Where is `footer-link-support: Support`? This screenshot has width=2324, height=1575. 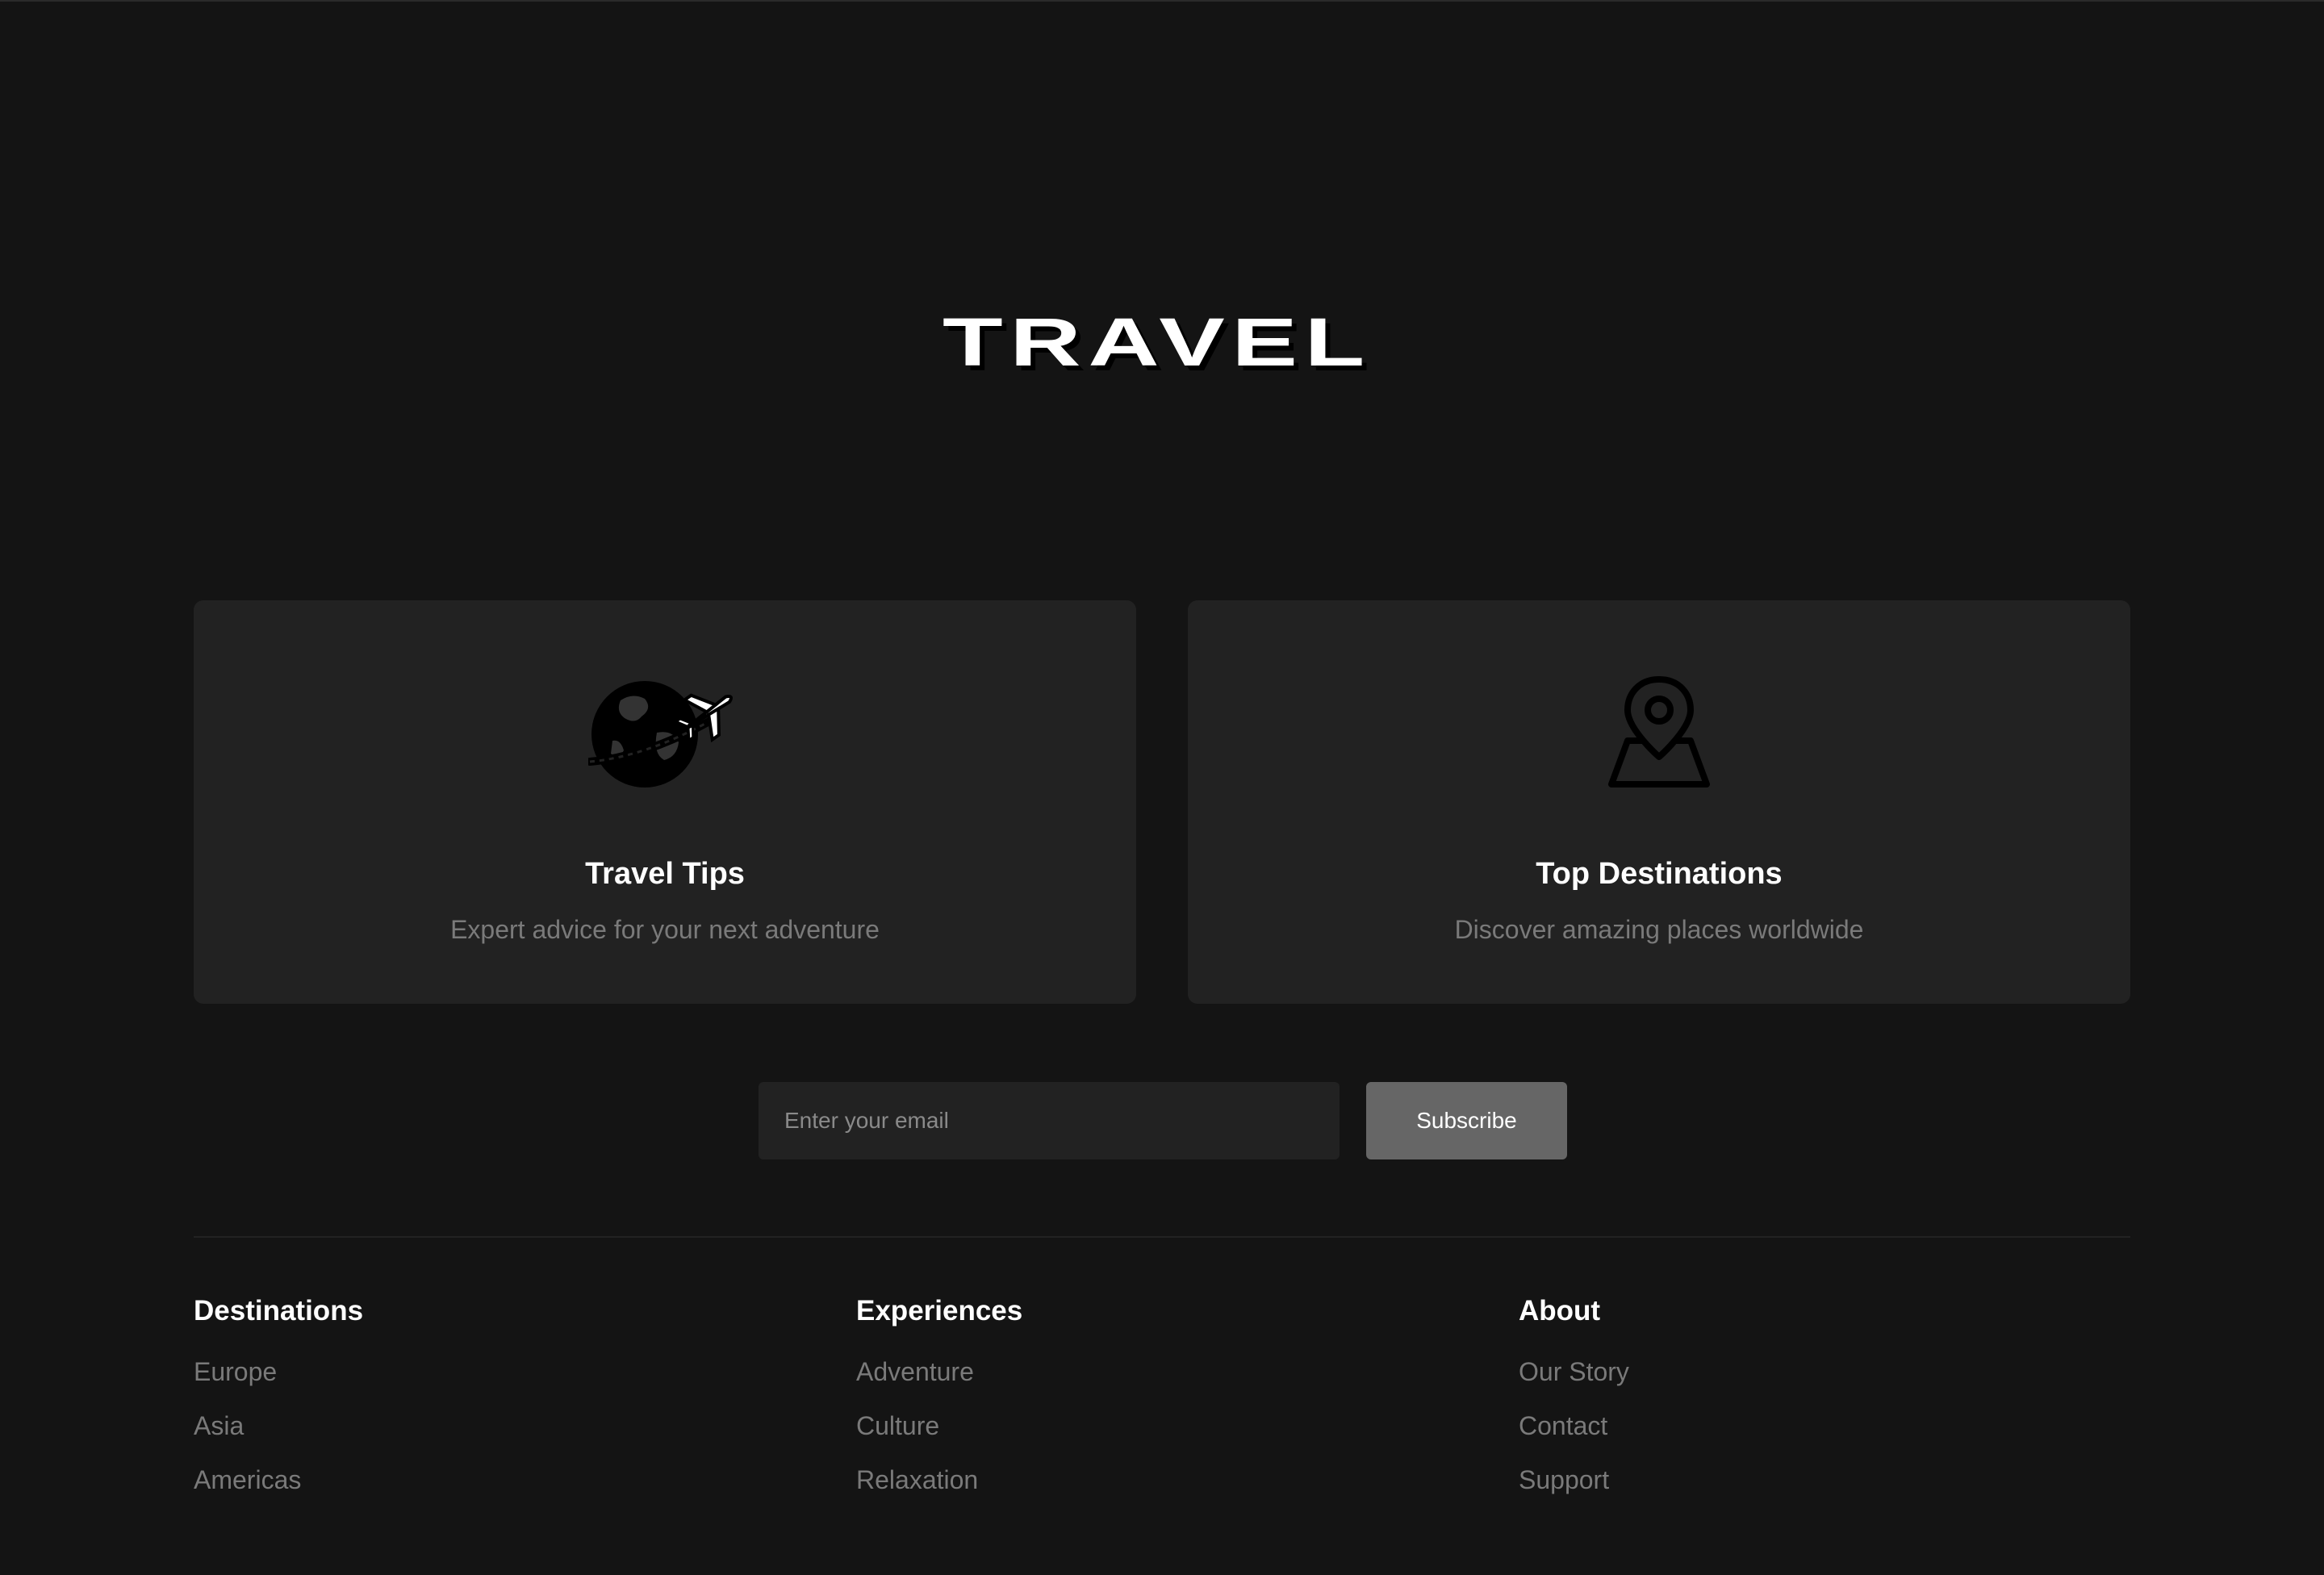 footer-link-support: Support is located at coordinates (1802, 1480).